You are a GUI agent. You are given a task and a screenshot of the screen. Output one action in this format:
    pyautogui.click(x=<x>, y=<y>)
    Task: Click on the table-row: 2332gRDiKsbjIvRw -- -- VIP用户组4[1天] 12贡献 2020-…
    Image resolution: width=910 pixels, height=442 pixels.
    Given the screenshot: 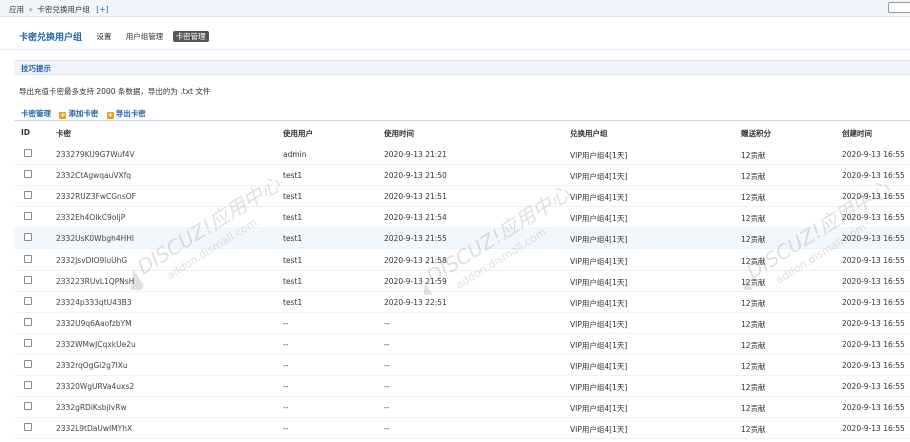 What is the action you would take?
    pyautogui.click(x=462, y=407)
    